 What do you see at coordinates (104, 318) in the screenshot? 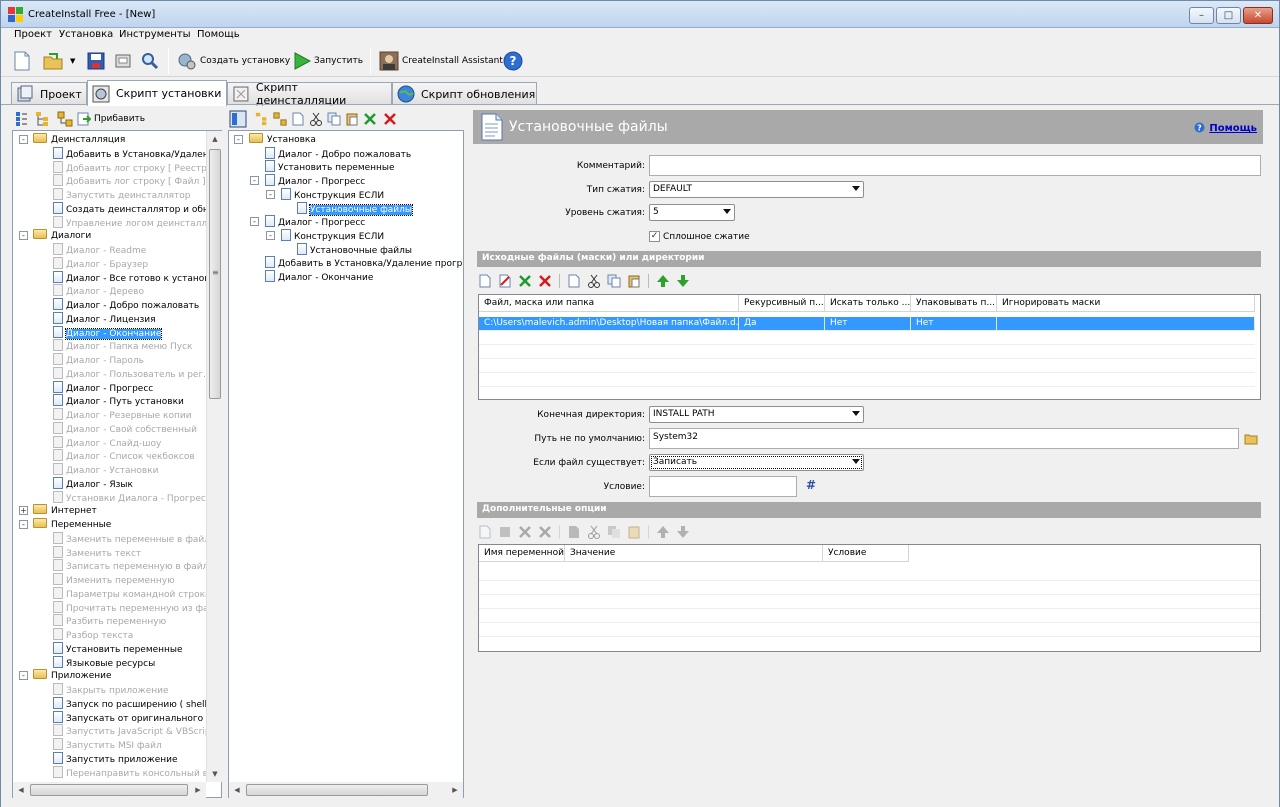
I see `list-item: Диалог - Лицензия` at bounding box center [104, 318].